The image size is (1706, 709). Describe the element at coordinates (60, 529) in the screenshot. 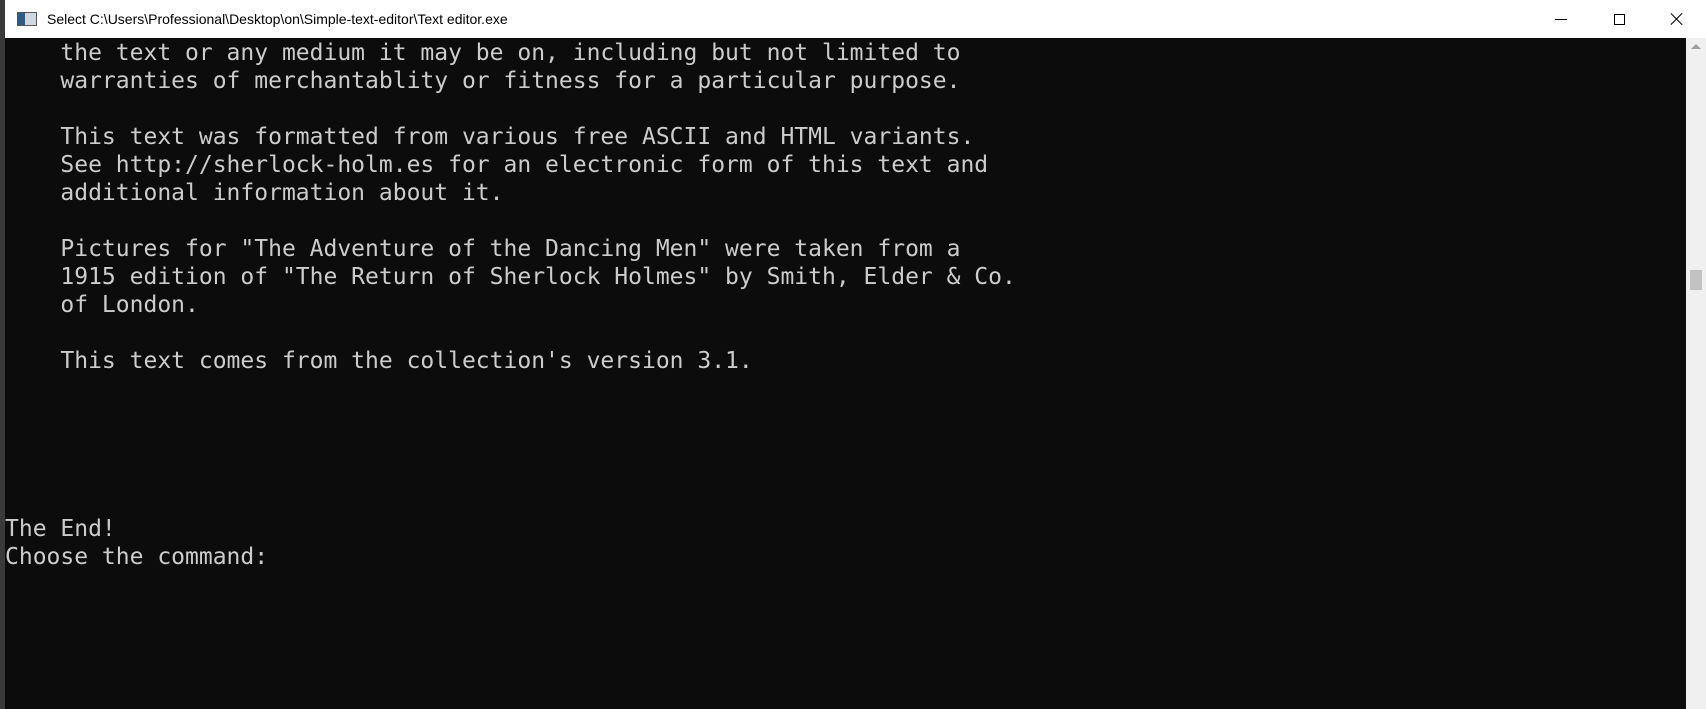

I see `console-line: The End!` at that location.